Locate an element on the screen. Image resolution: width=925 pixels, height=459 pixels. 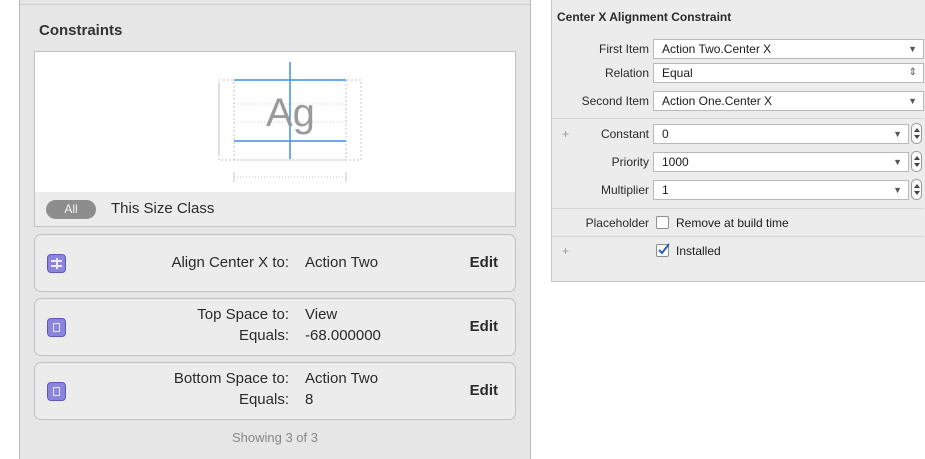
second-item-label: Second Item is located at coordinates (615, 101).